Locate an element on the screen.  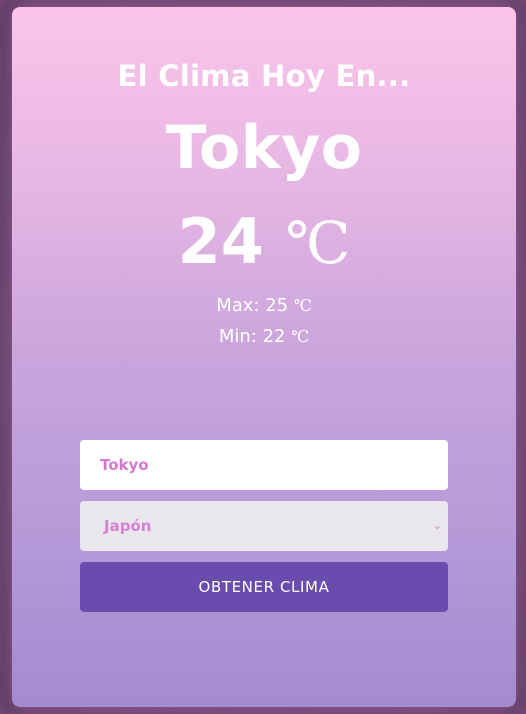
min-temperature: Min: 22 ℃ is located at coordinates (264, 336).